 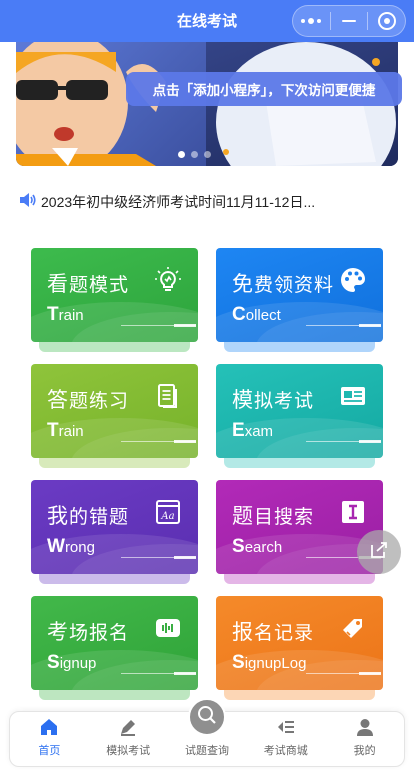 What do you see at coordinates (72, 662) in the screenshot?
I see `card-subtitle: Signup` at bounding box center [72, 662].